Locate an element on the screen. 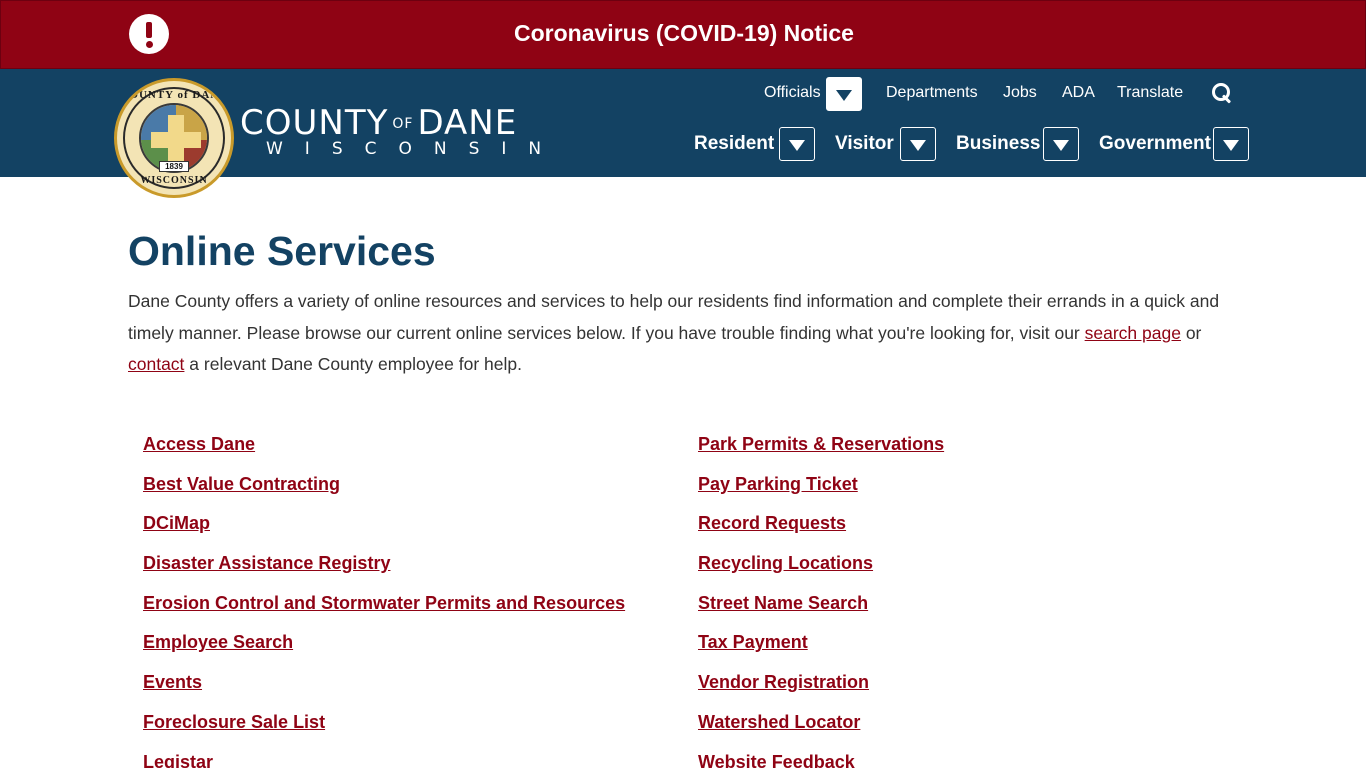  nav-visitor: Visitor is located at coordinates (864, 144).